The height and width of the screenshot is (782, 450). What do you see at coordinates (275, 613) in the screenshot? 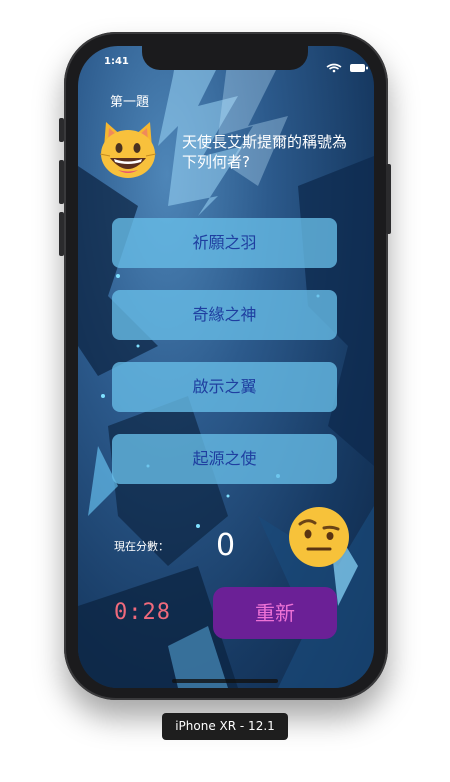
I see `reset-button: 重新` at bounding box center [275, 613].